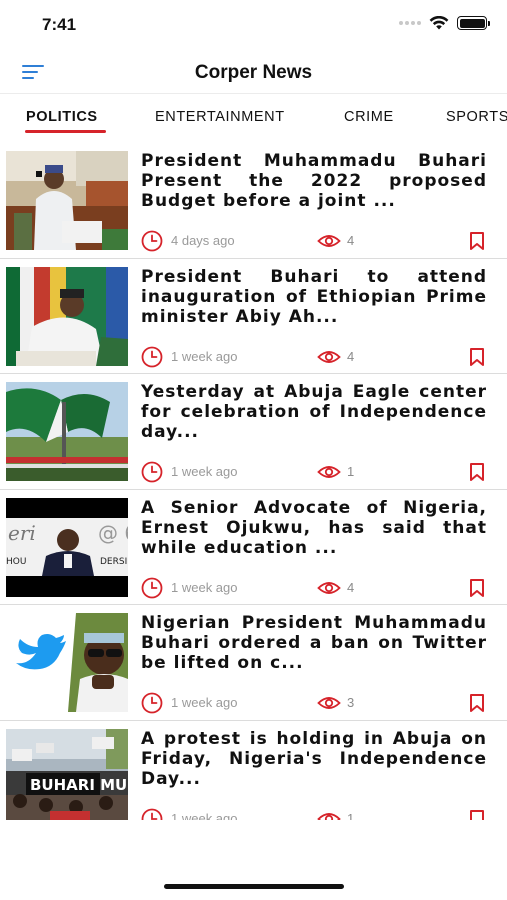  I want to click on app-title: Corper News, so click(253, 72).